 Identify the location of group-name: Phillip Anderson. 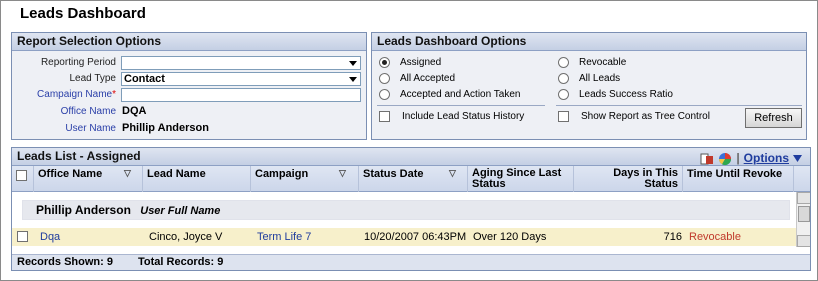
(83, 210).